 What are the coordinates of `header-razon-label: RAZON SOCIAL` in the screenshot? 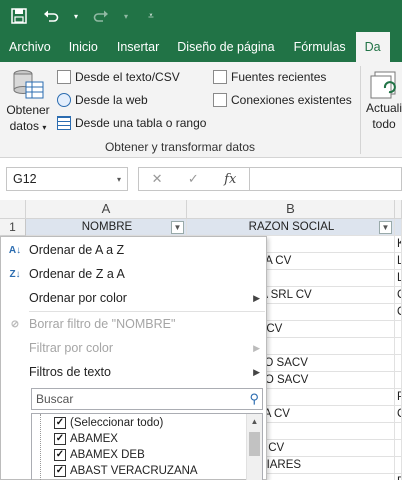 It's located at (291, 227).